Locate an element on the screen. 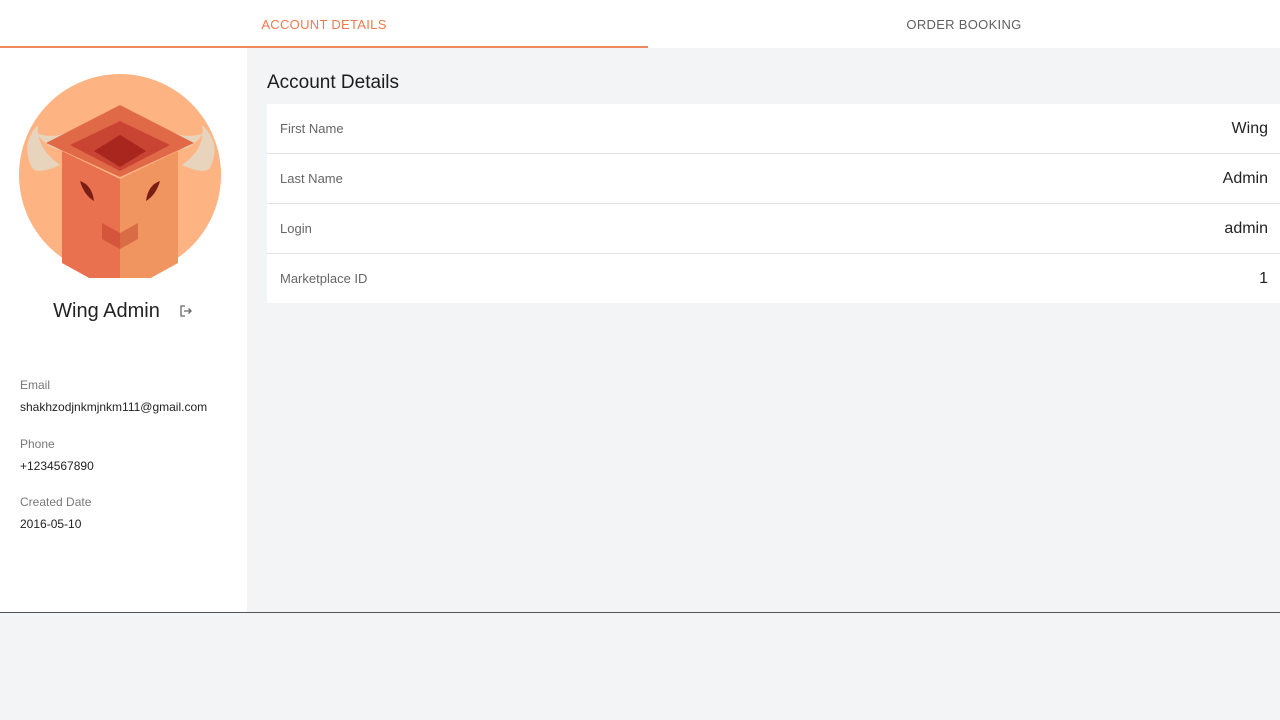  bull-logo-icon is located at coordinates (120, 184).